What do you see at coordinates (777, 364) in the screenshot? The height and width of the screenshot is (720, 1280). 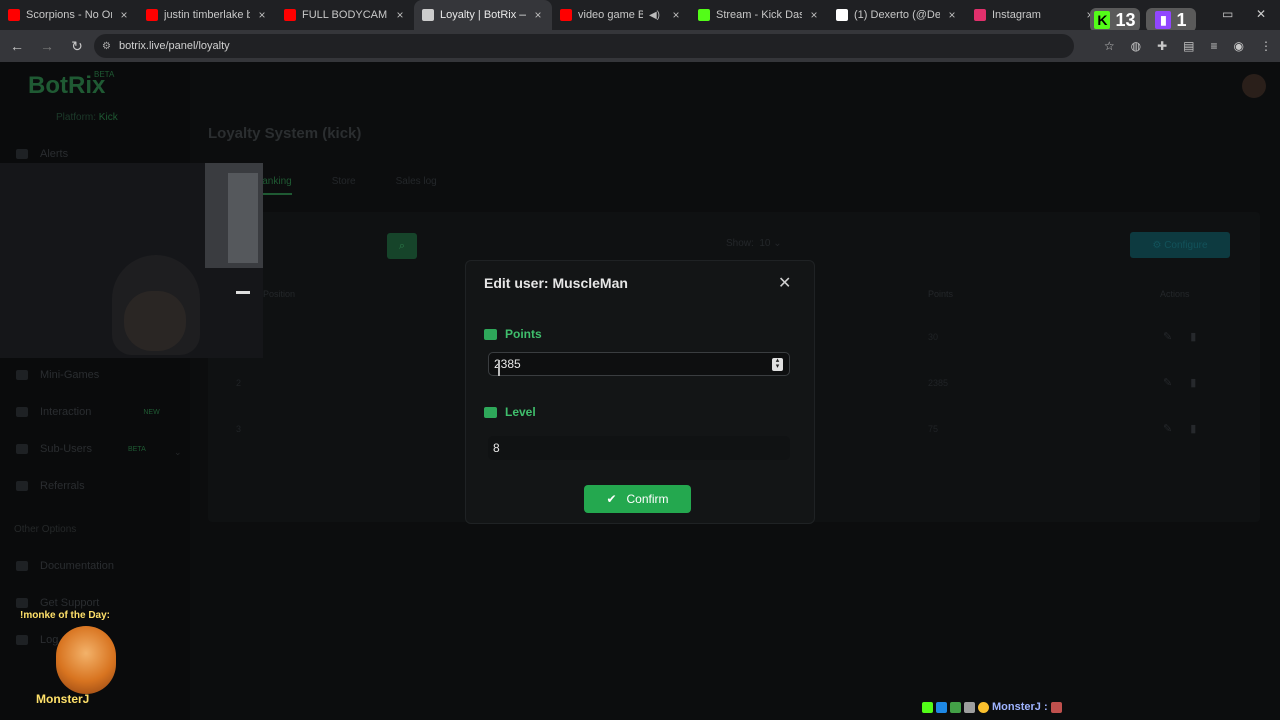 I see `number-stepper: ▴ ▾` at bounding box center [777, 364].